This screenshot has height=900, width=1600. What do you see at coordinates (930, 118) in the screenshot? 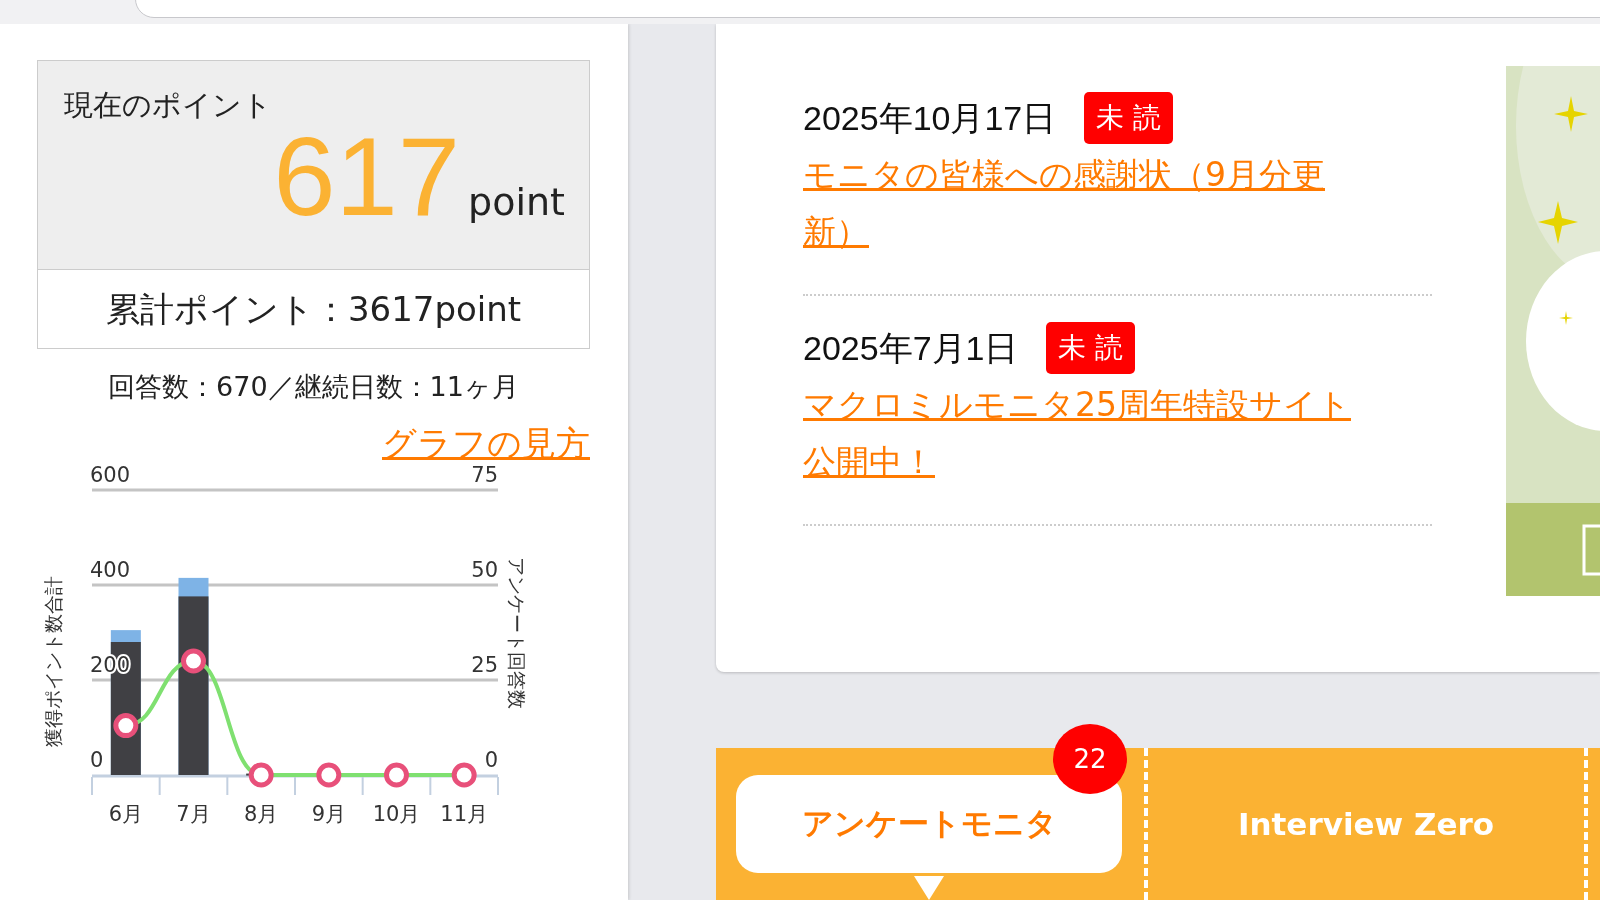
I see `news-date: 2025年10月17日` at bounding box center [930, 118].